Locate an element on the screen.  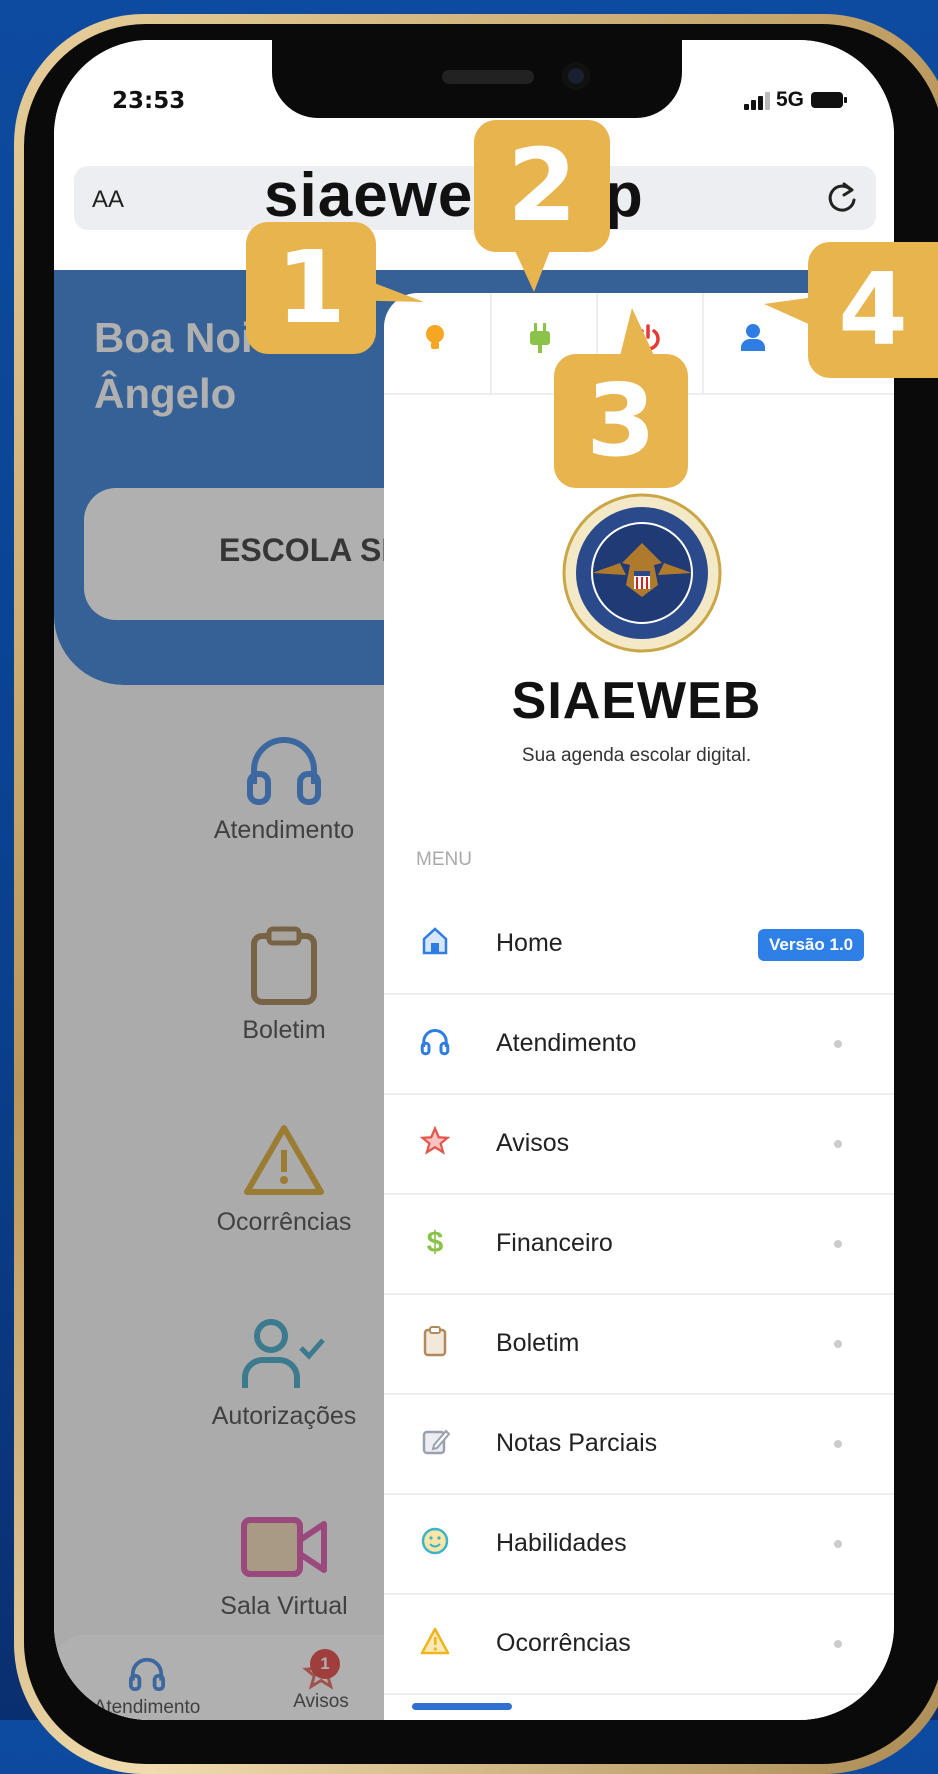
plug-icon is located at coordinates (540, 338).